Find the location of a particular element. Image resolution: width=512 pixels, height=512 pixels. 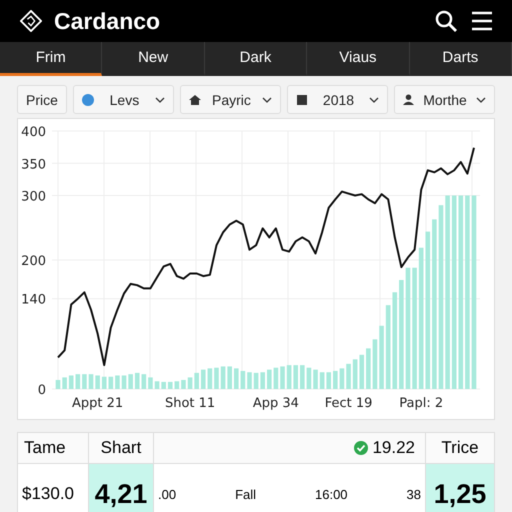

menu-icon is located at coordinates (482, 21).